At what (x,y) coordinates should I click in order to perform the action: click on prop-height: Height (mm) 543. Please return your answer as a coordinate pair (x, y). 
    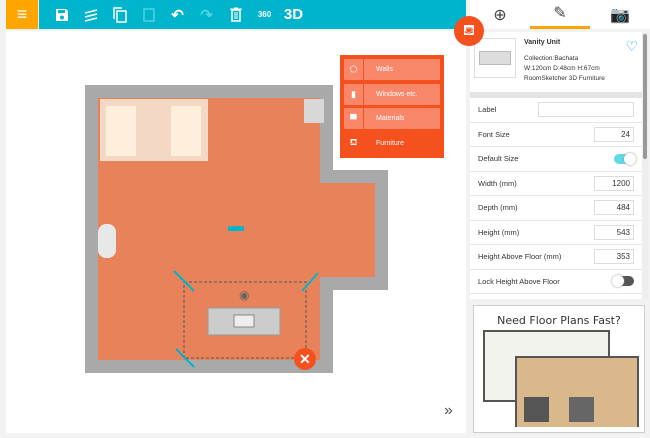
    Looking at the image, I should click on (556, 233).